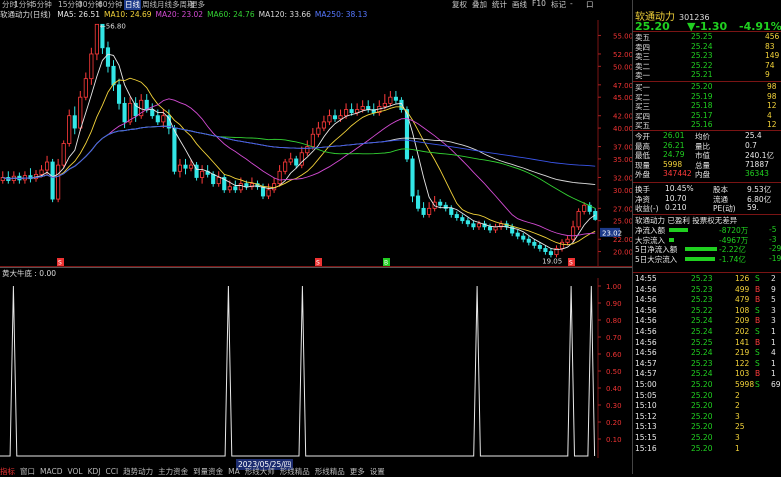 This screenshot has width=781, height=477. What do you see at coordinates (708, 165) in the screenshot?
I see `stat-row: 现量 5998 总量 71887` at bounding box center [708, 165].